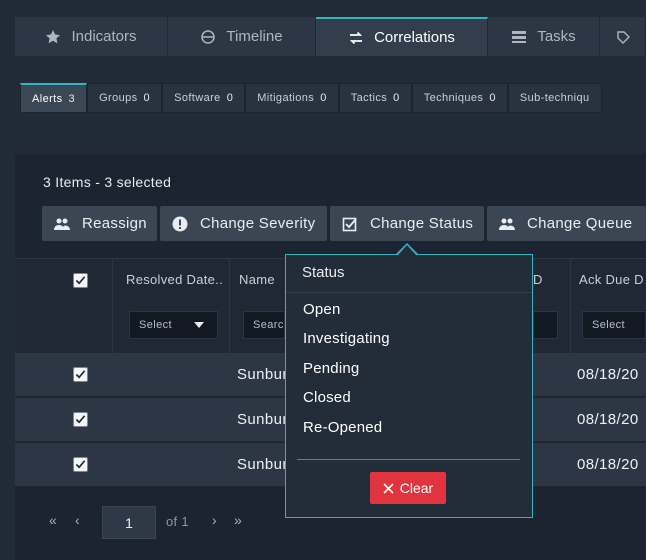 The height and width of the screenshot is (560, 646). Describe the element at coordinates (349, 224) in the screenshot. I see `check-square-icon` at that location.